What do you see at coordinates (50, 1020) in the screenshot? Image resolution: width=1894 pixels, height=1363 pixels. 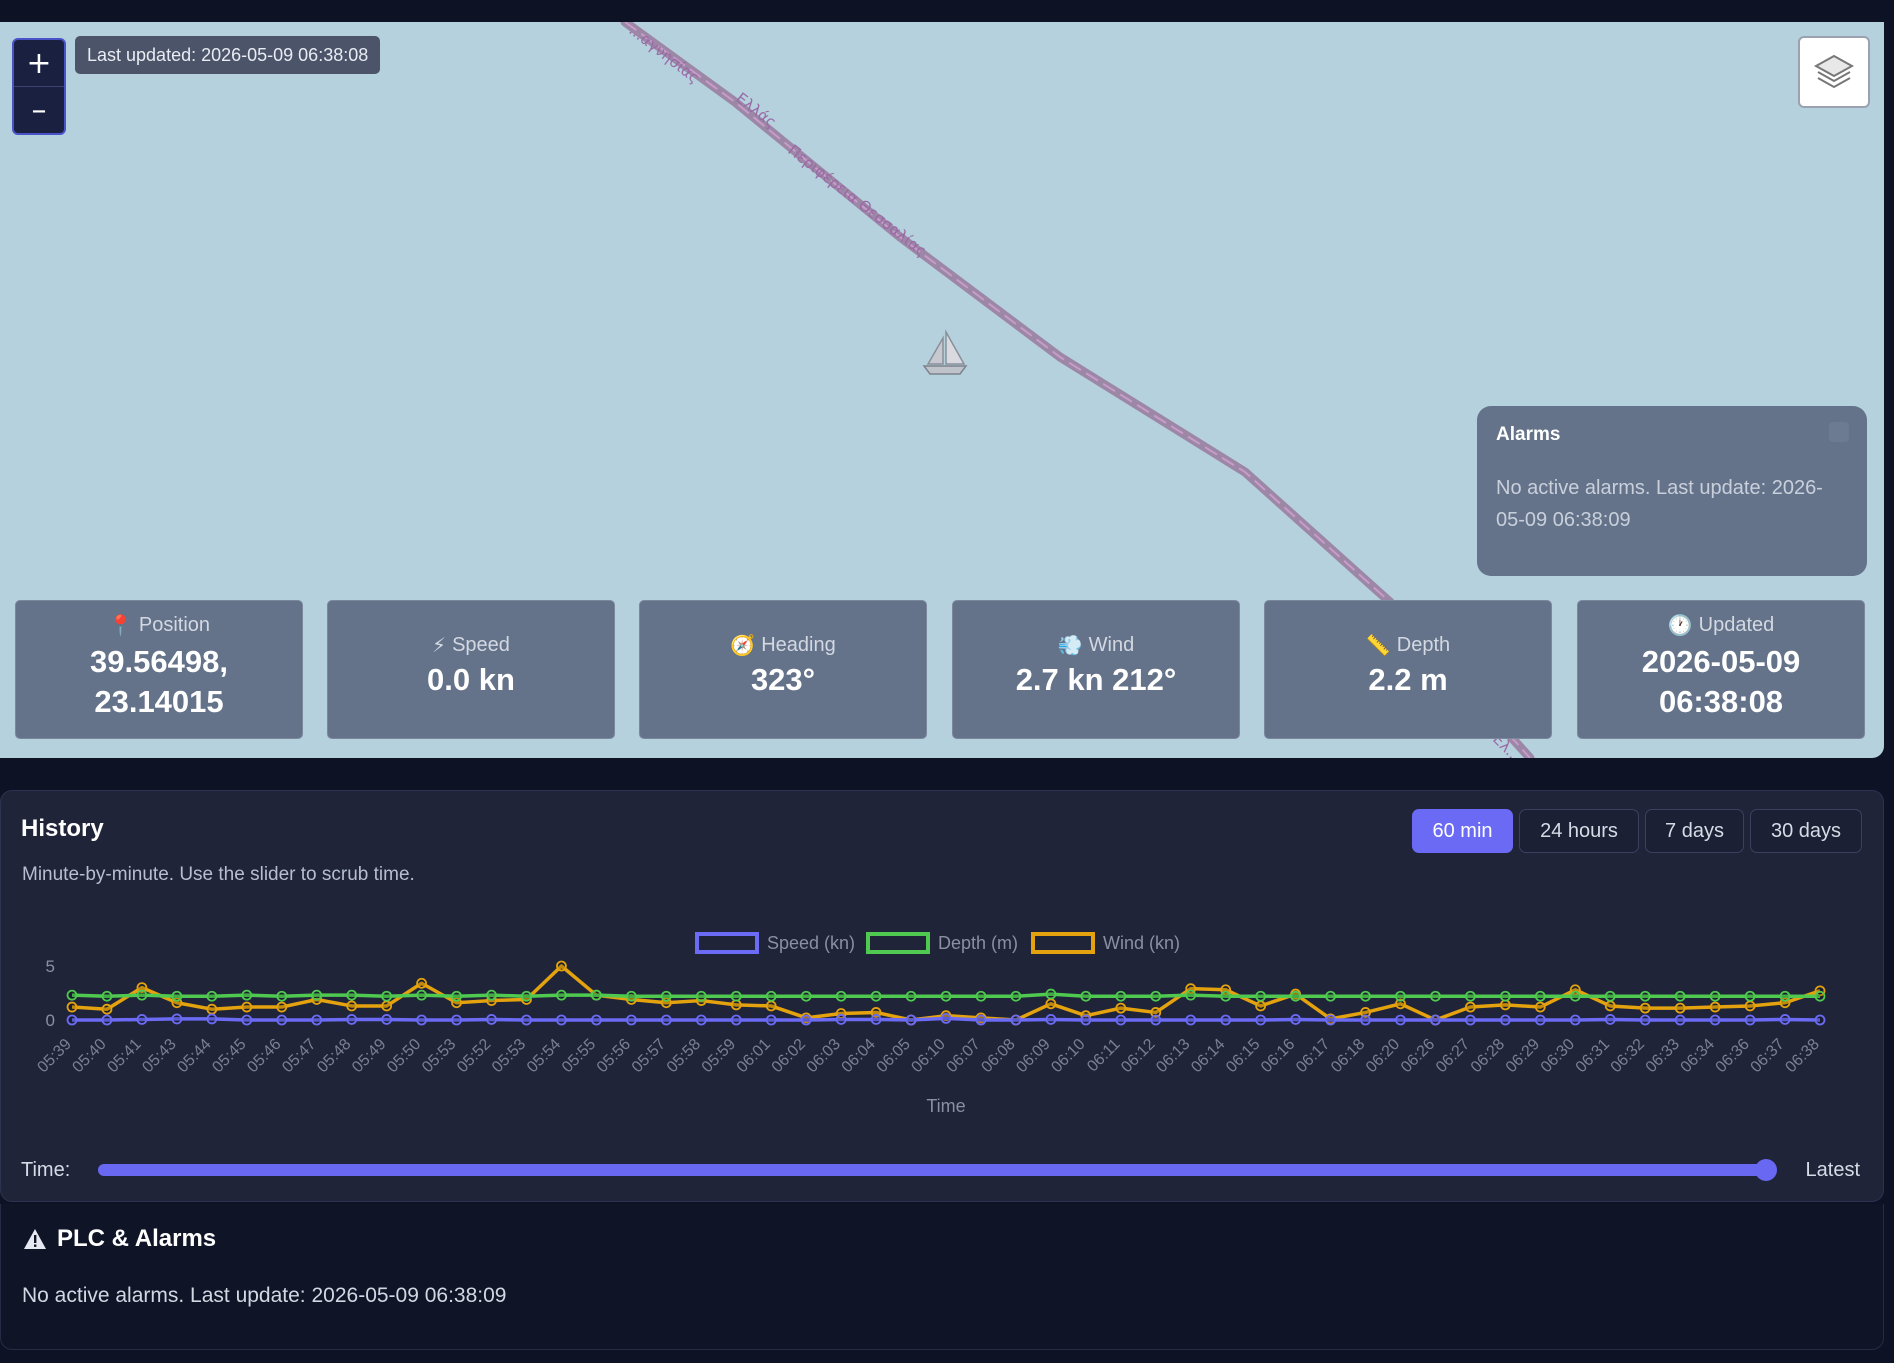 I see `y-tick-label: 0` at bounding box center [50, 1020].